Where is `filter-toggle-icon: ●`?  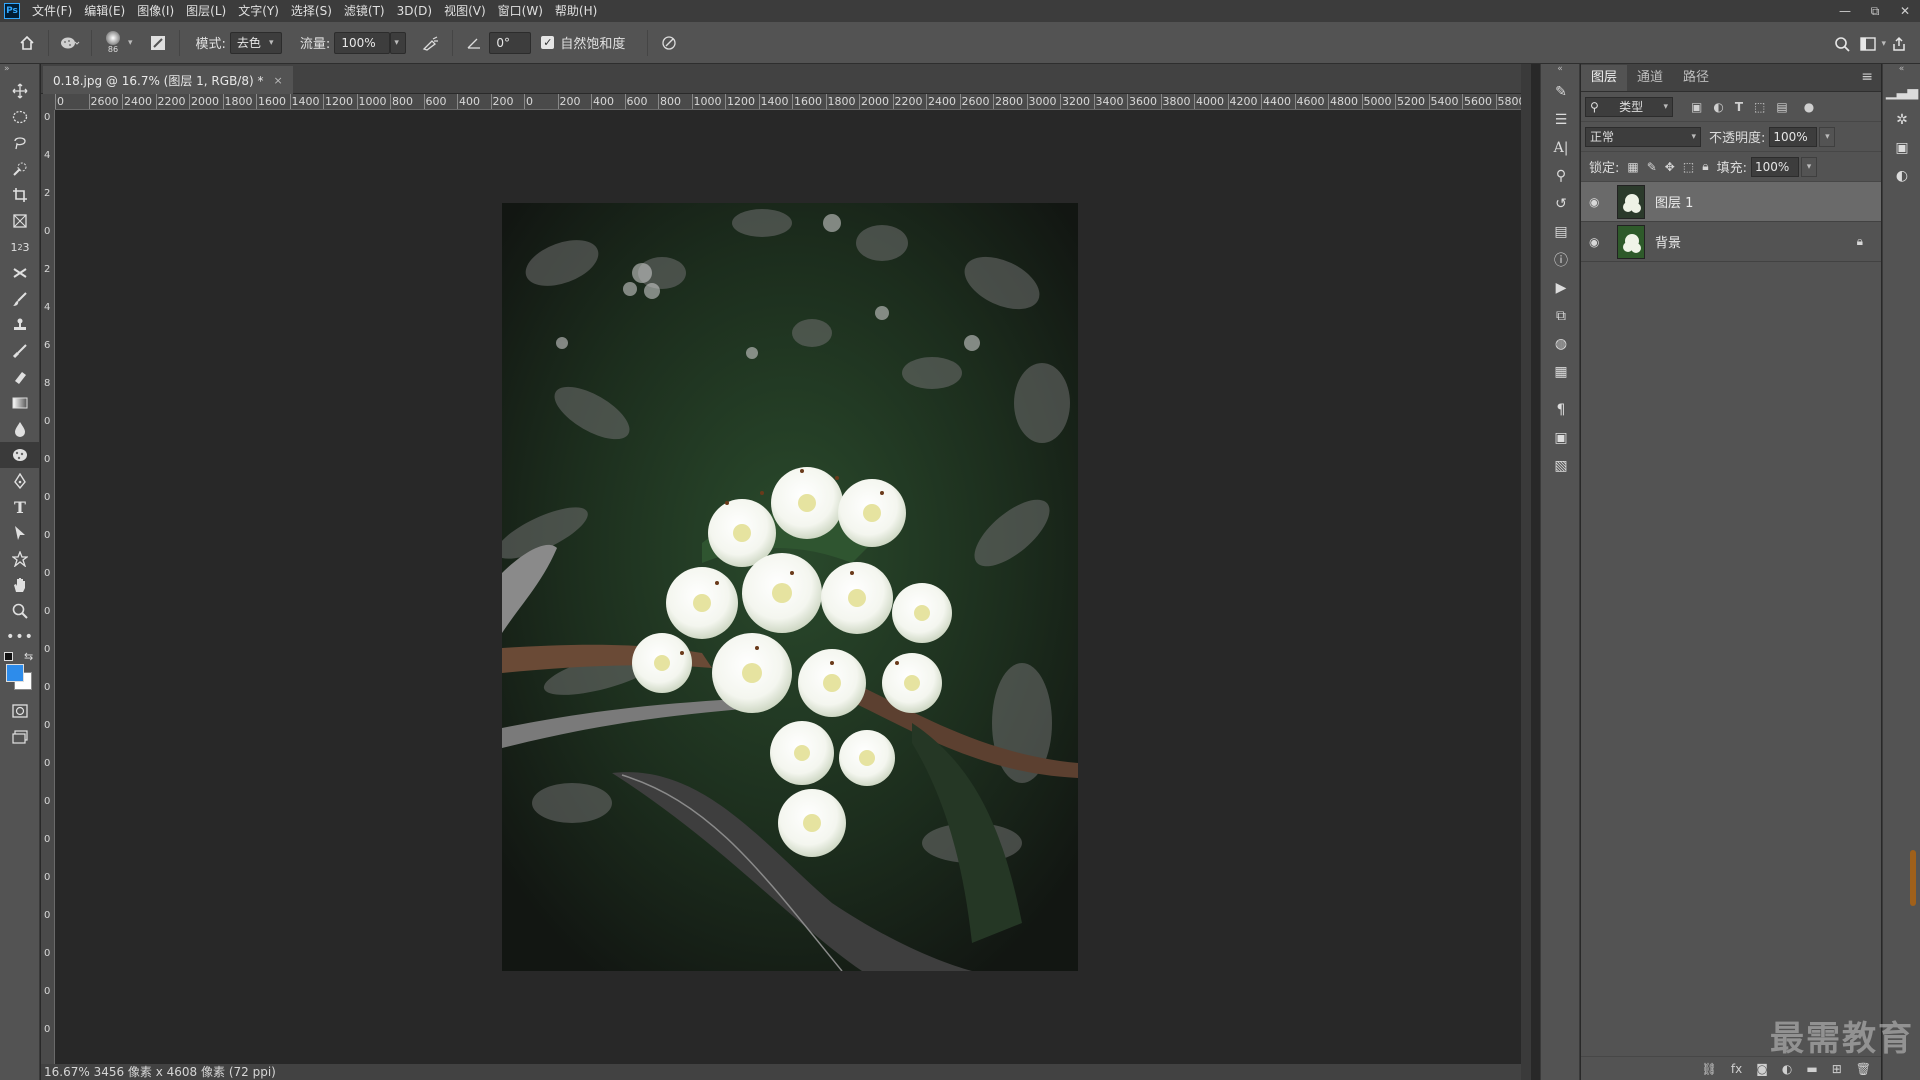 filter-toggle-icon: ● is located at coordinates (1809, 107).